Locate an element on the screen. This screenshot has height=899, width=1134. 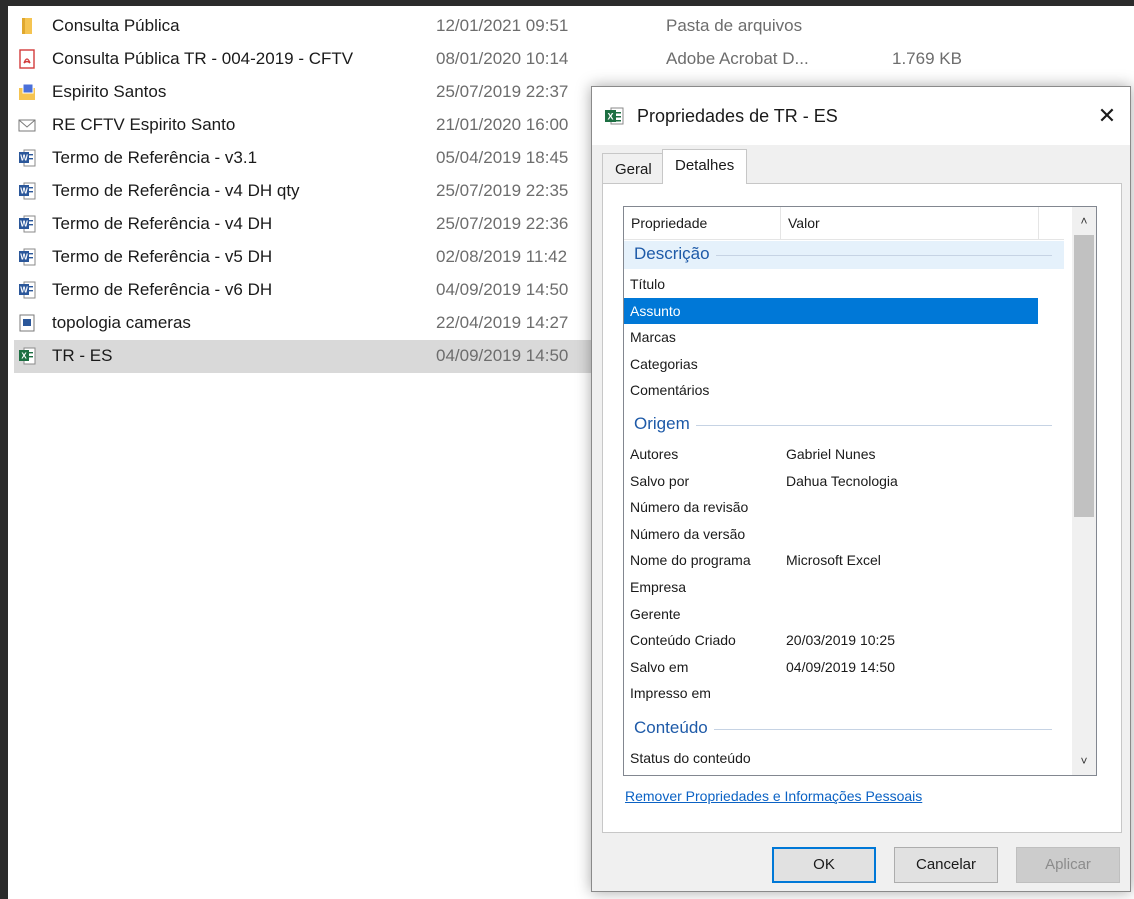
file-name: Termo de Referência - v4 DH is located at coordinates (162, 223).